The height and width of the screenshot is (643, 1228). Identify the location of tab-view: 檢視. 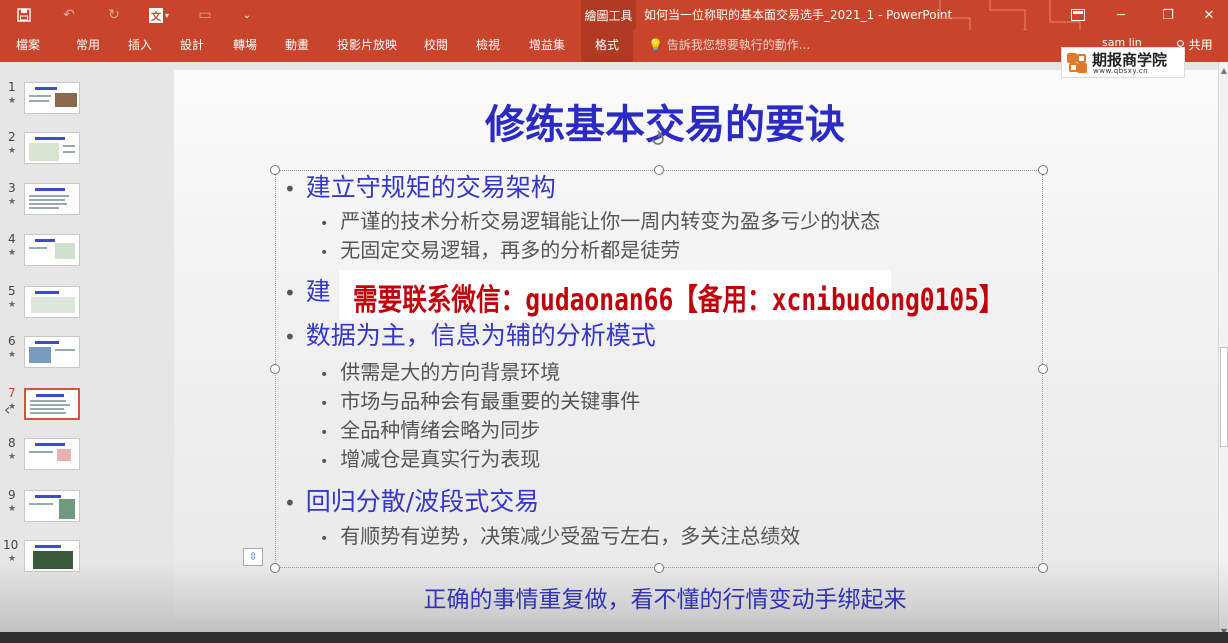
(488, 46).